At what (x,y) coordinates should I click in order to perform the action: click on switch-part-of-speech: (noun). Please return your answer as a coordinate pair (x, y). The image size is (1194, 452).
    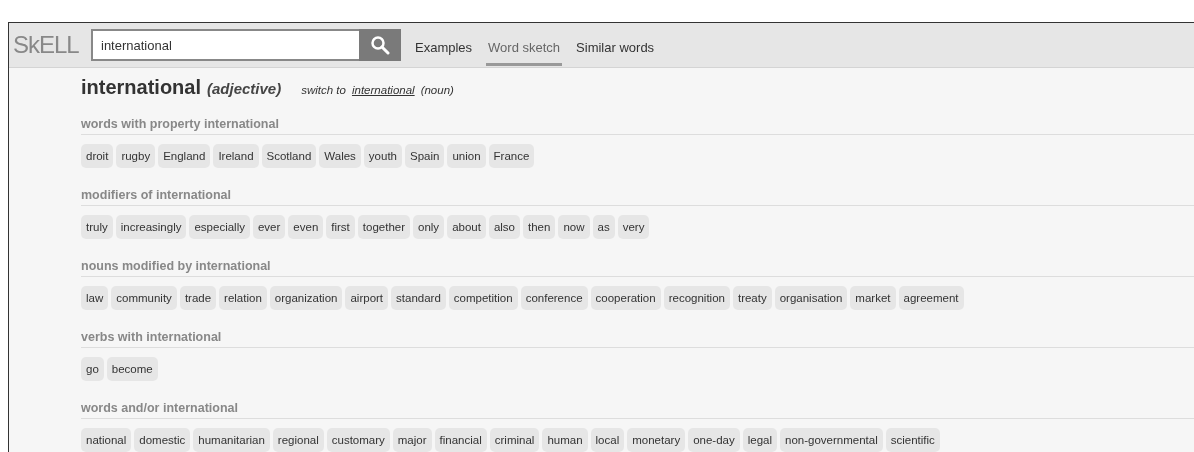
    Looking at the image, I should click on (437, 90).